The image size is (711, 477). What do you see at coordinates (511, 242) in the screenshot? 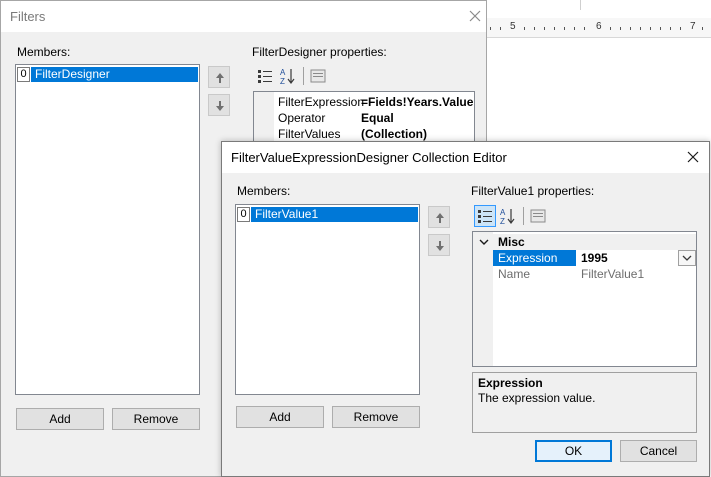
I see `category-label: Misc` at bounding box center [511, 242].